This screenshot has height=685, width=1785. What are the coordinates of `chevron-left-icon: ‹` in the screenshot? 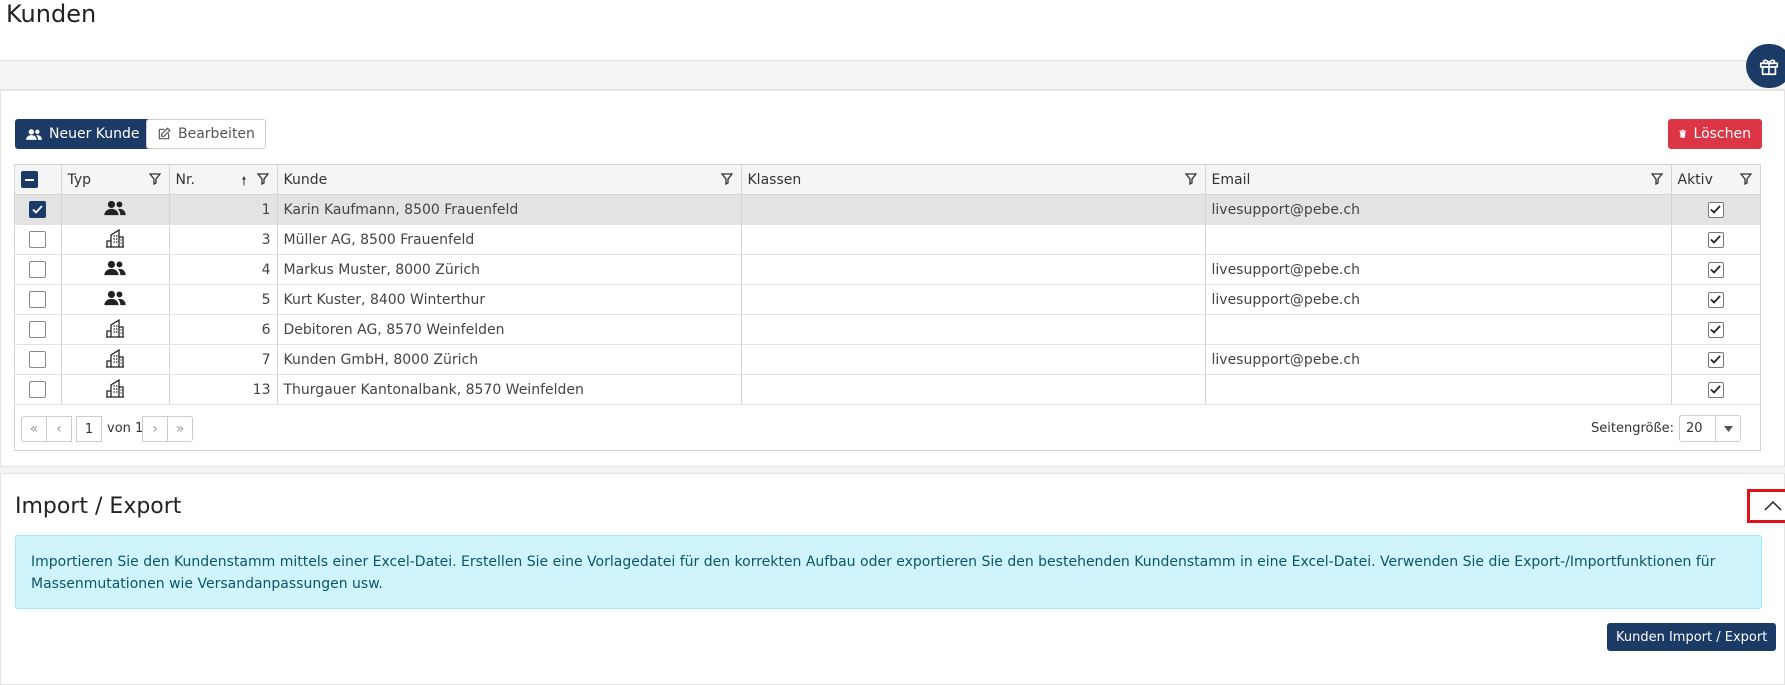 It's located at (59, 429).